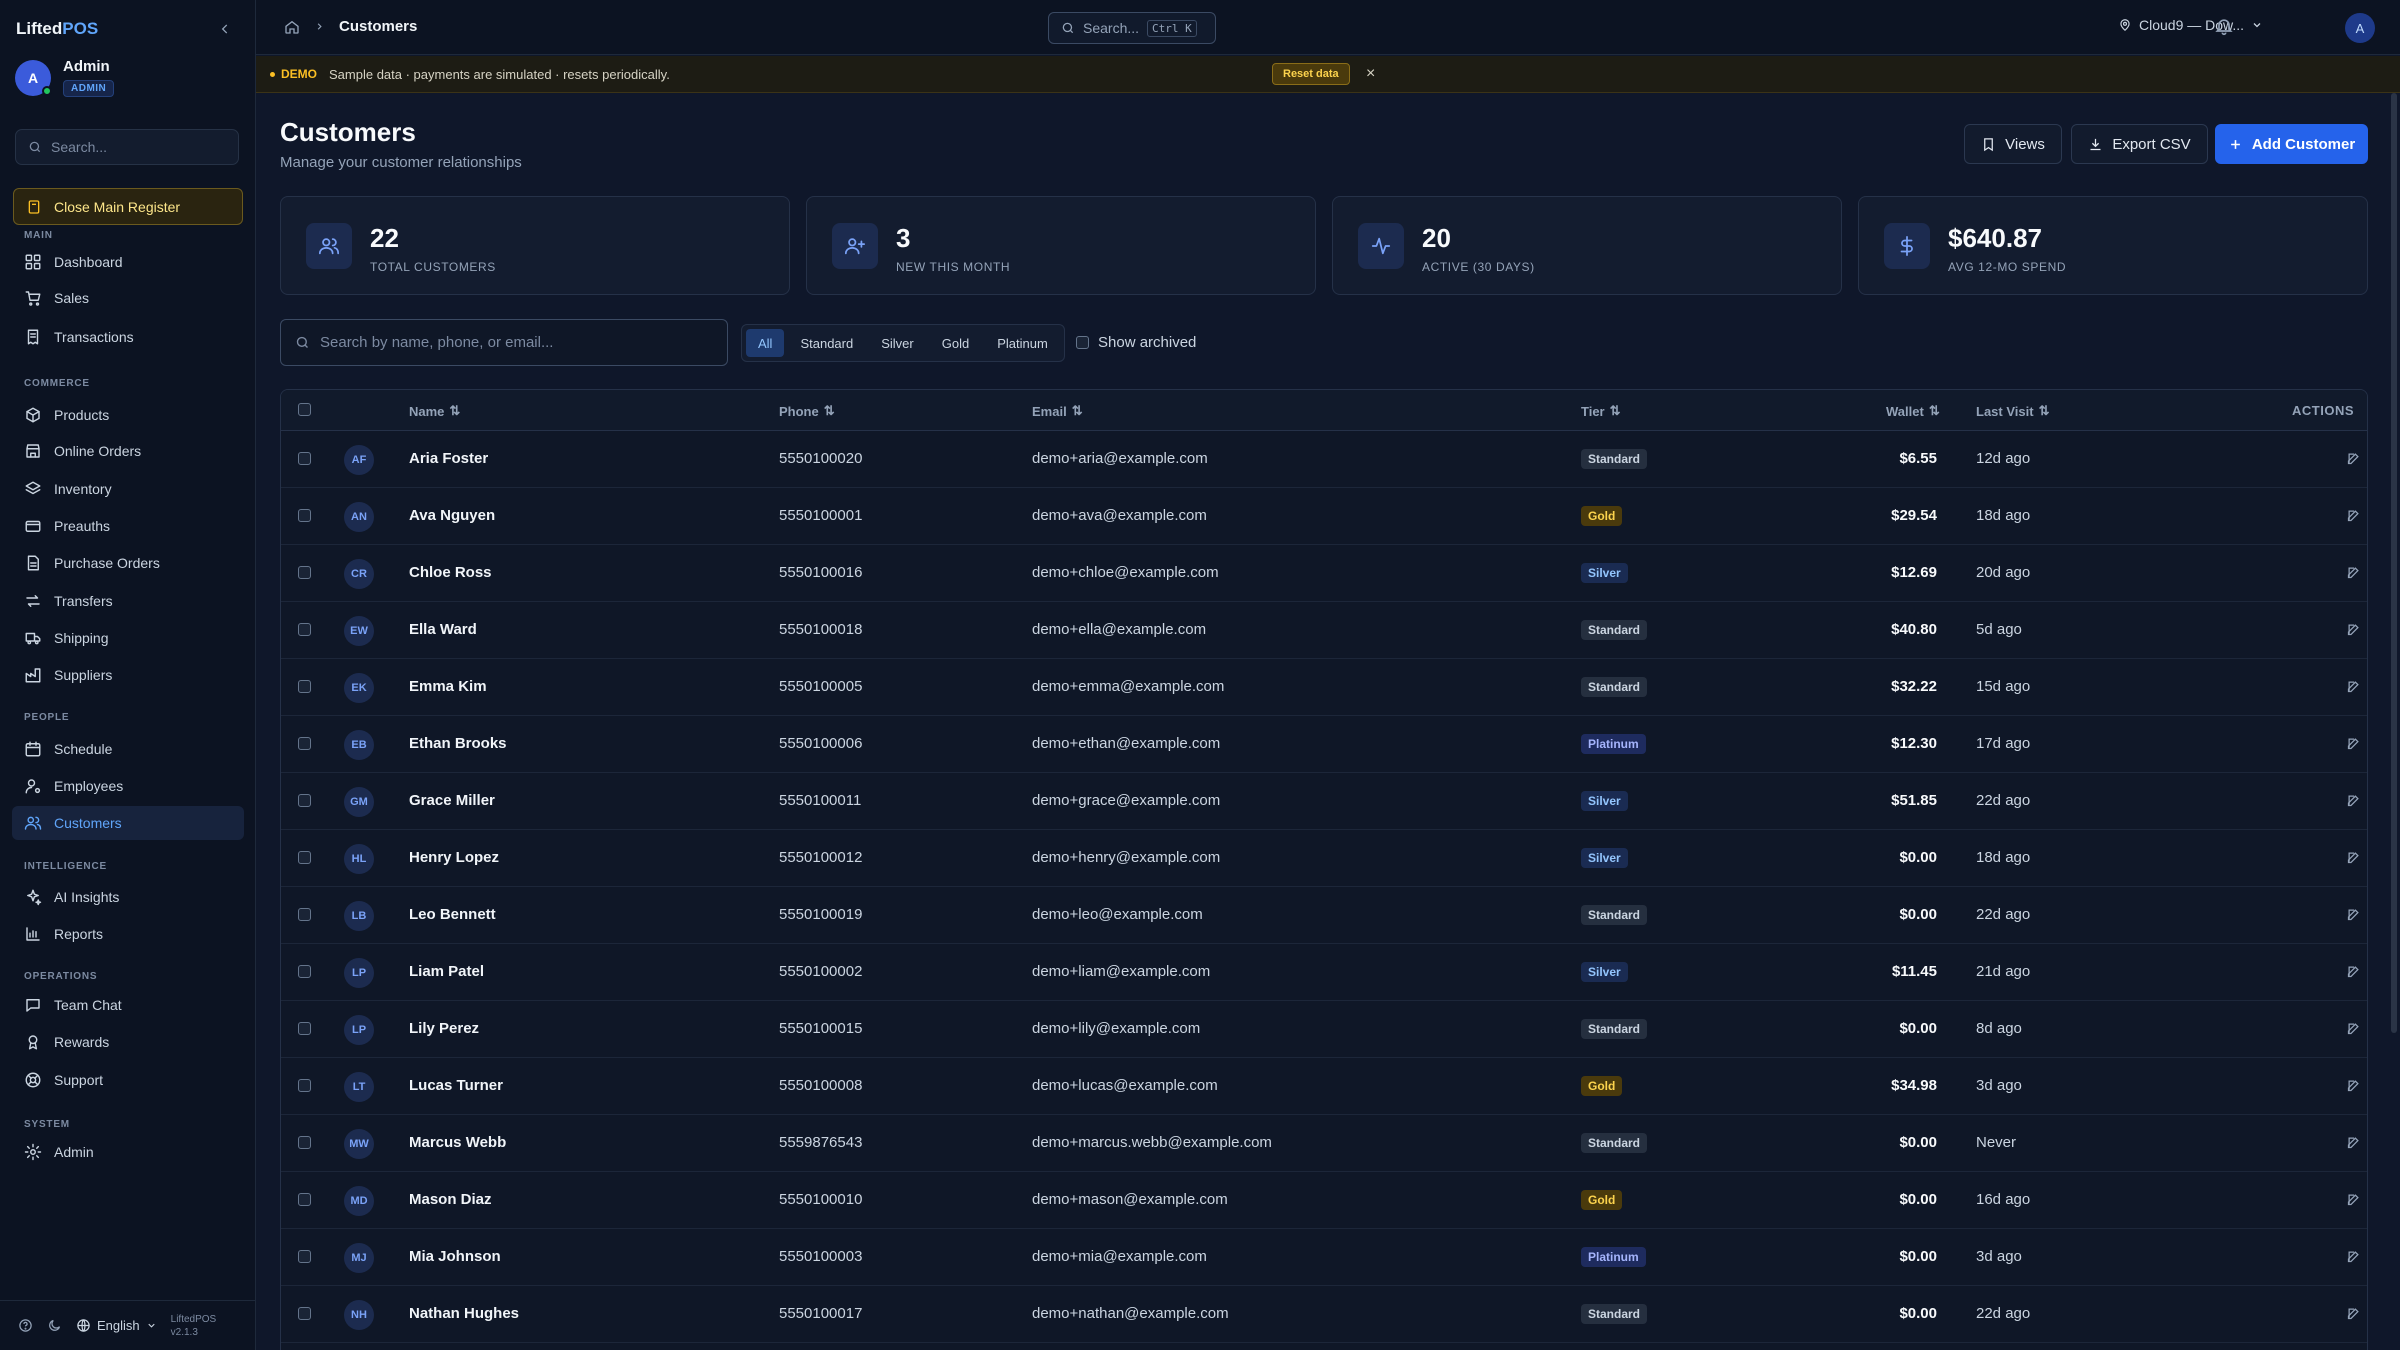 This screenshot has width=2400, height=1350. What do you see at coordinates (448, 458) in the screenshot?
I see `customer-name: Aria Foster` at bounding box center [448, 458].